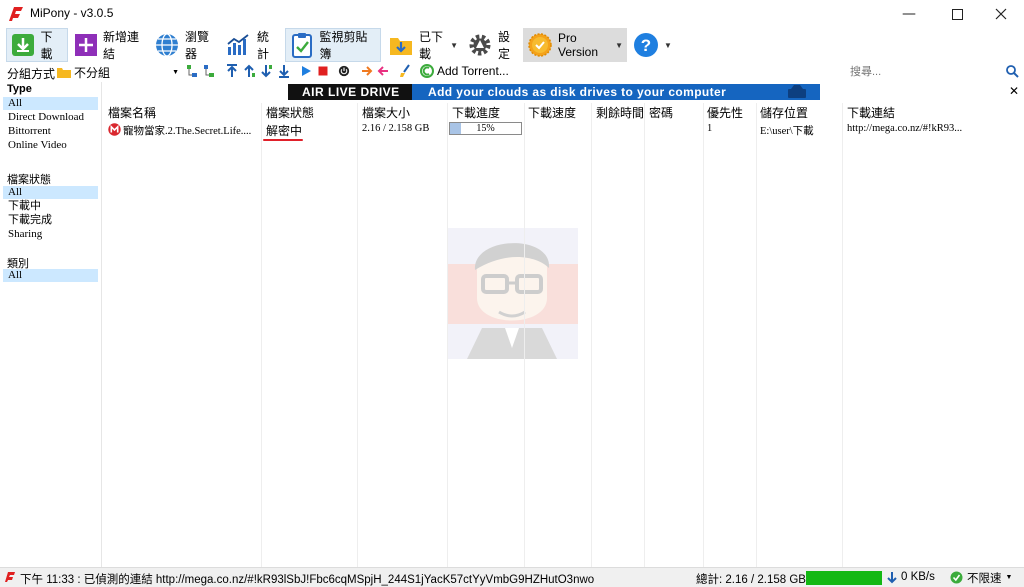 The height and width of the screenshot is (587, 1024). I want to click on progress-bar: 15%, so click(485, 128).